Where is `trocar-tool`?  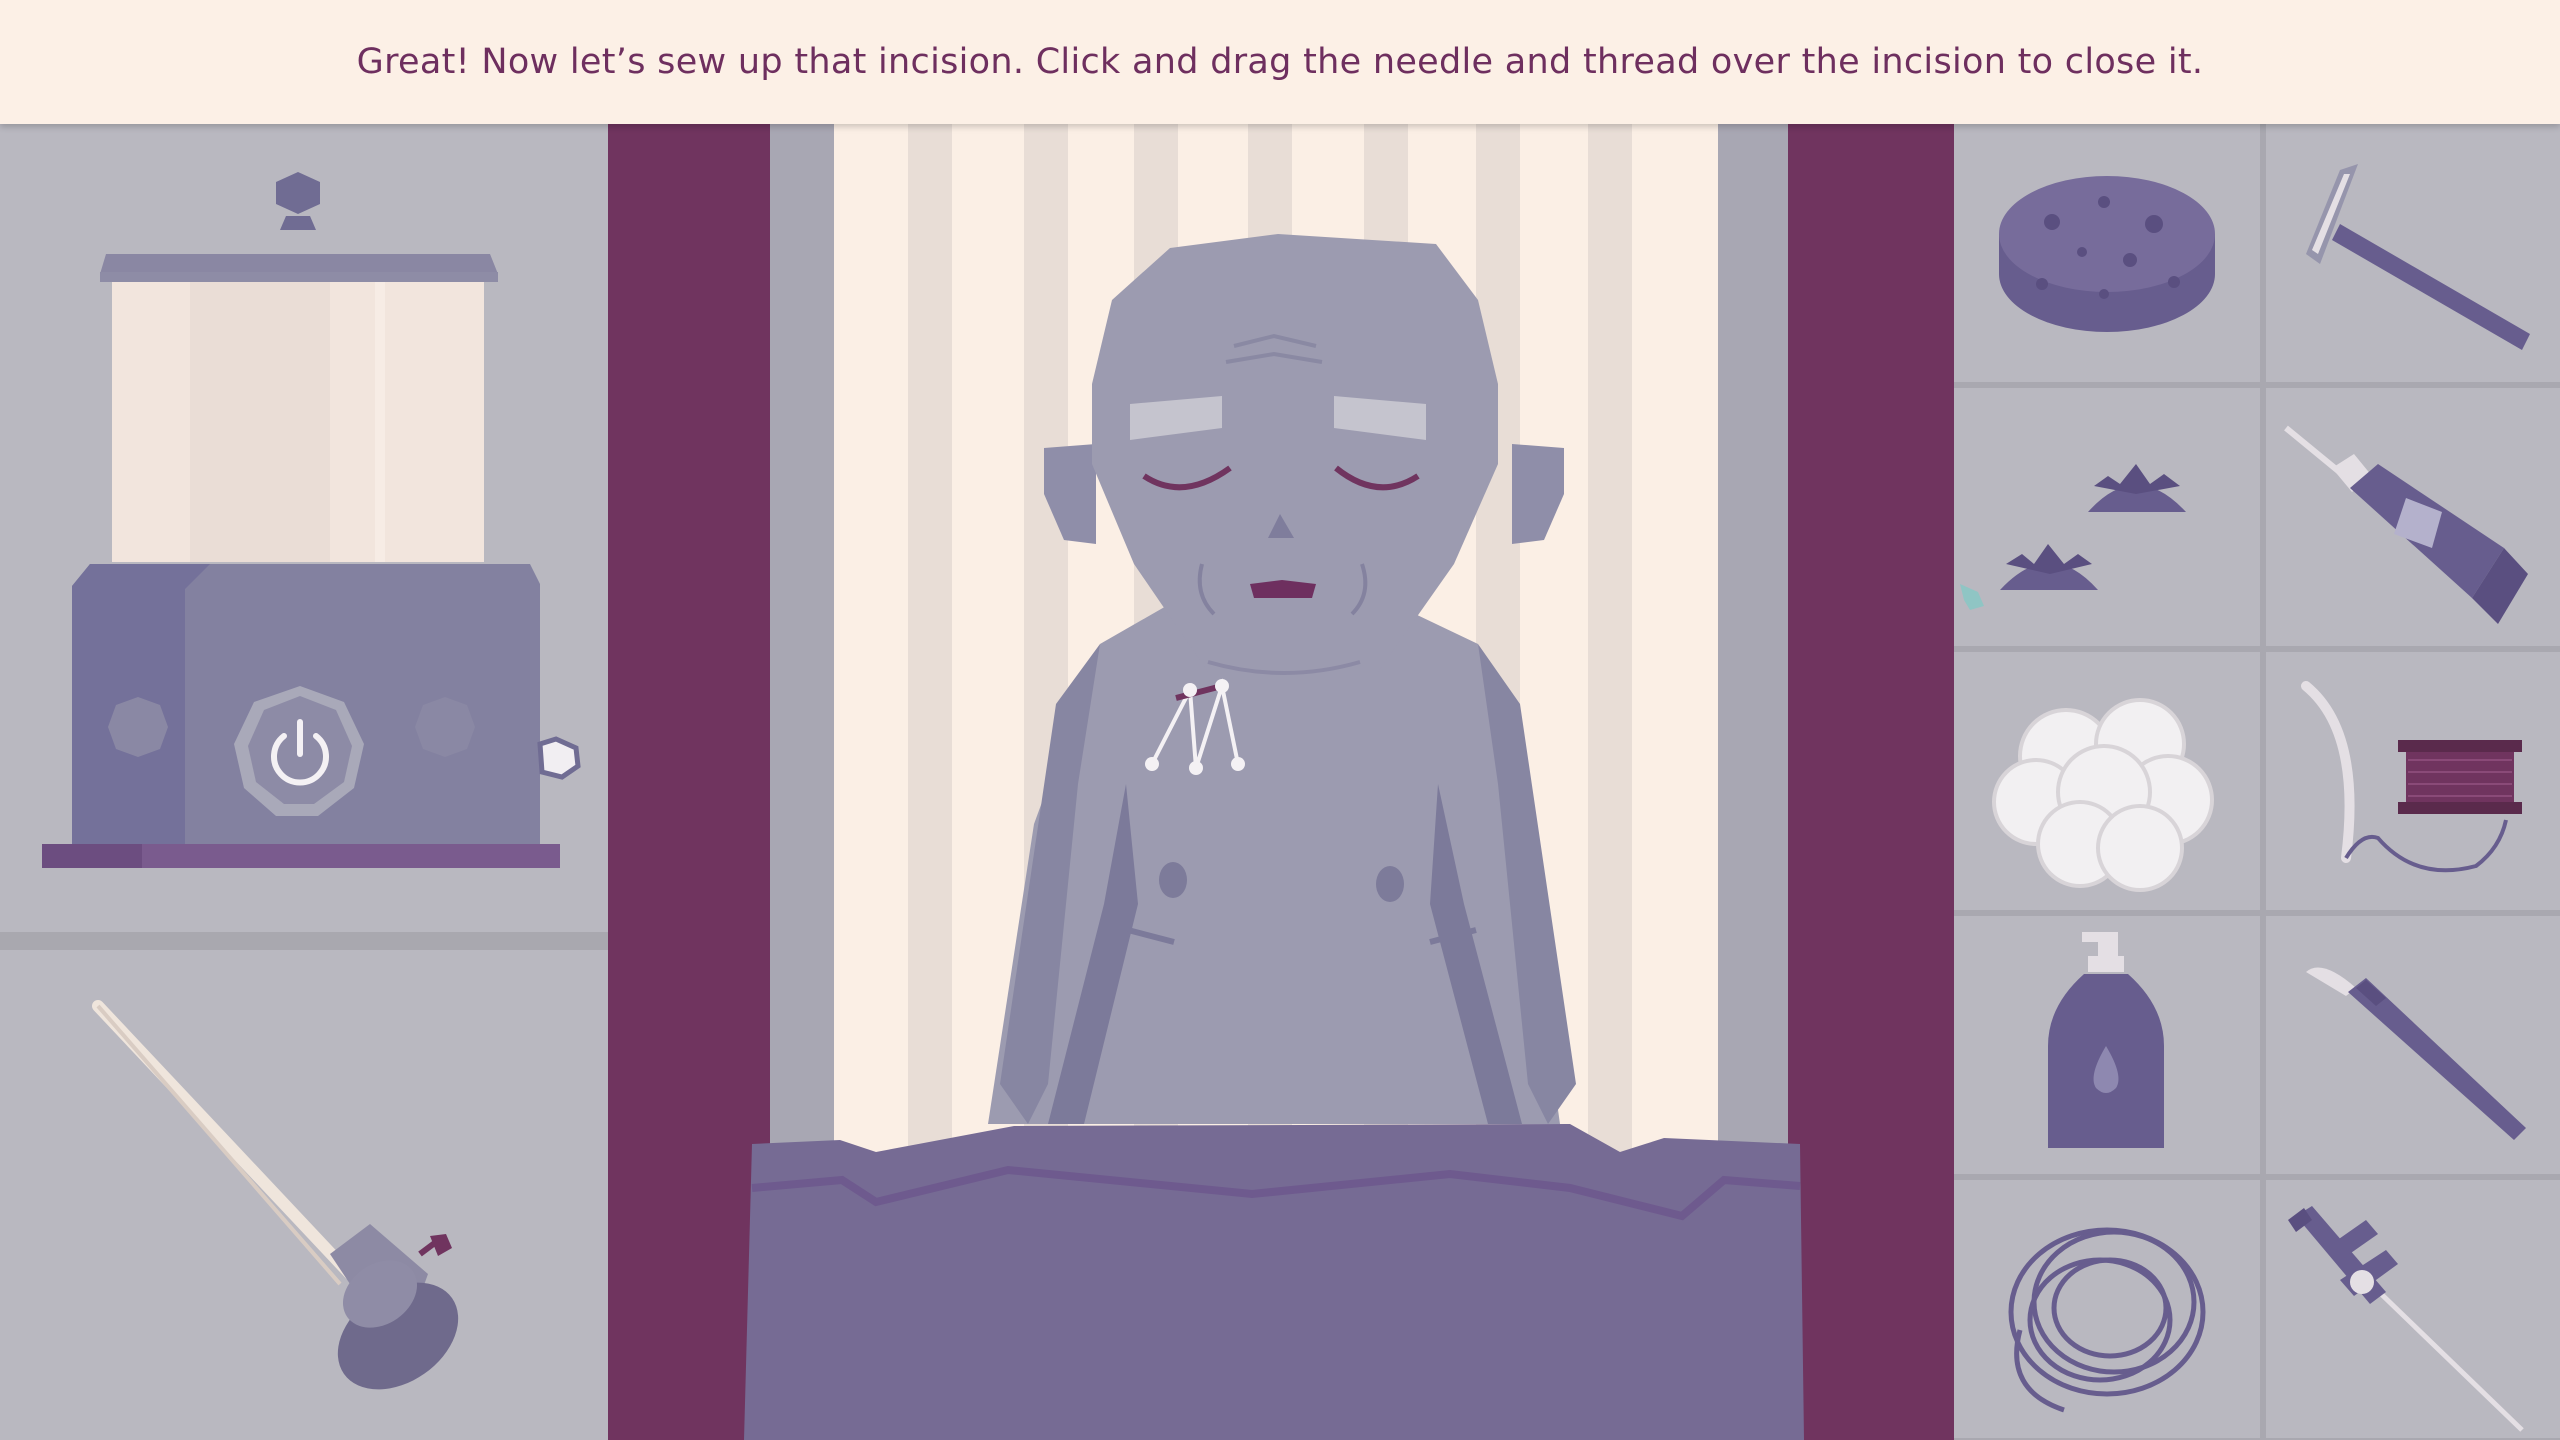
trocar-tool is located at coordinates (295, 1194).